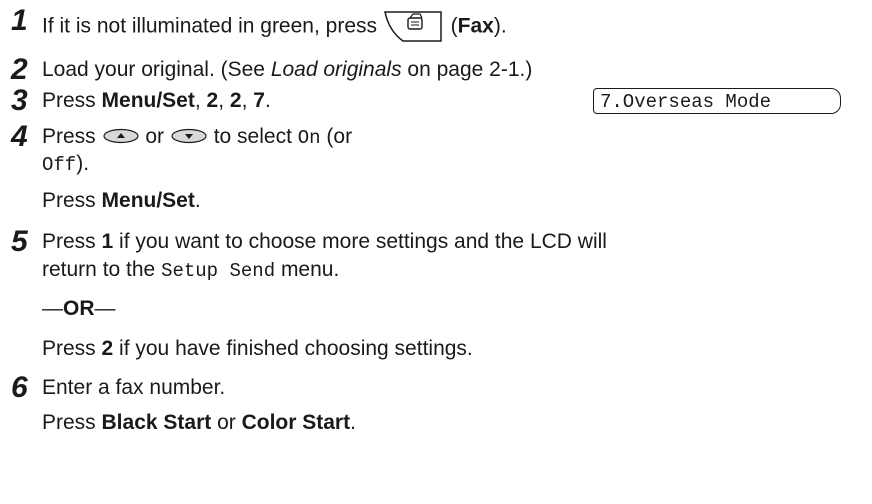  I want to click on step-number: 6, so click(19, 387).